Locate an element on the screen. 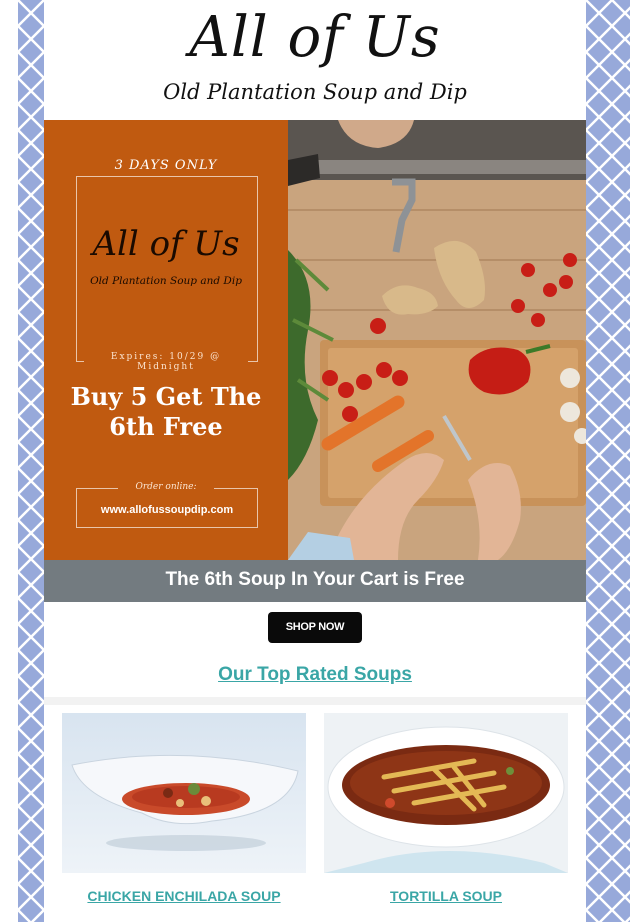  promo-frame is located at coordinates (167, 269).